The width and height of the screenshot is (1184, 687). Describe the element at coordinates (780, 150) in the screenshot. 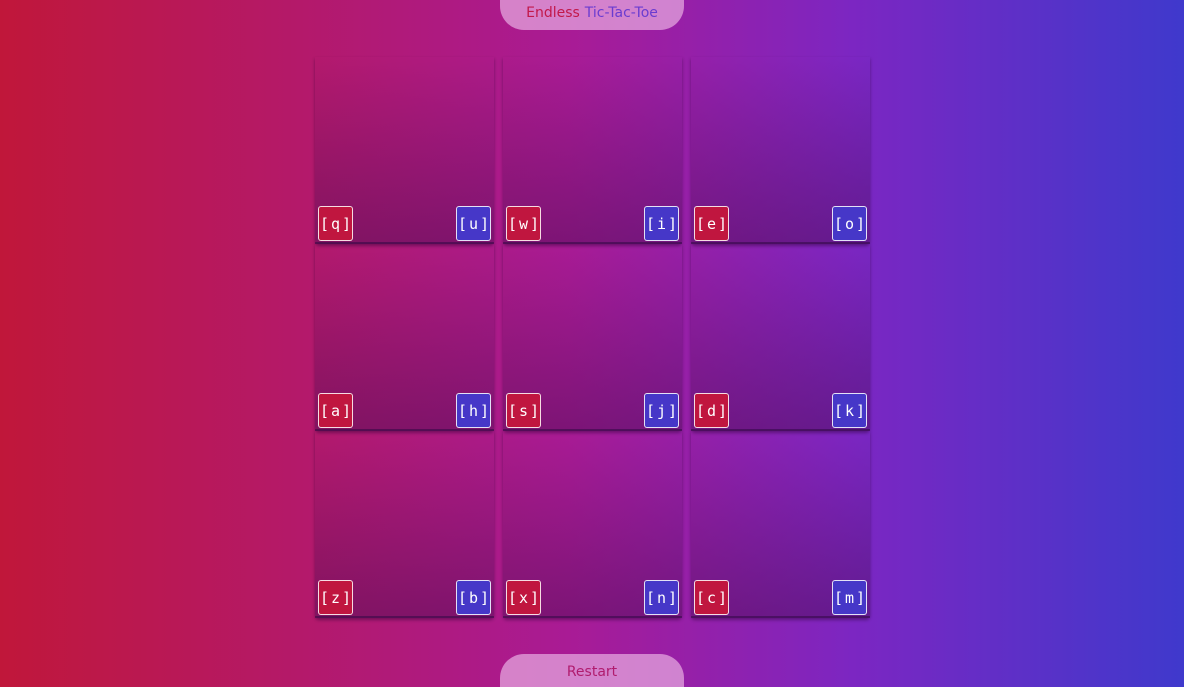

I see `board-cell-3: [e] [o]` at that location.